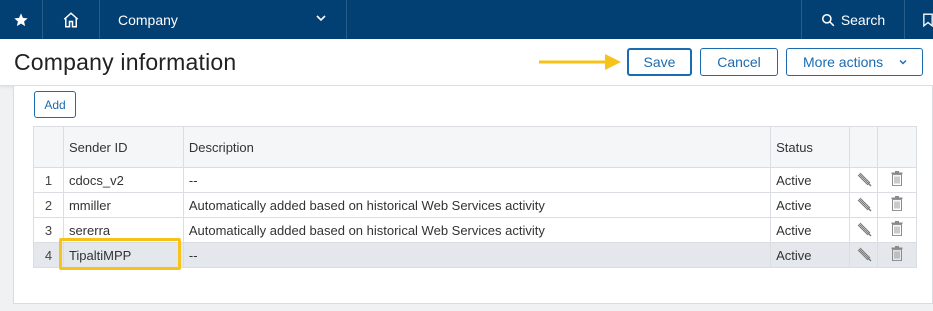 The image size is (933, 311). Describe the element at coordinates (843, 62) in the screenshot. I see `more-actions-label: More actions` at that location.